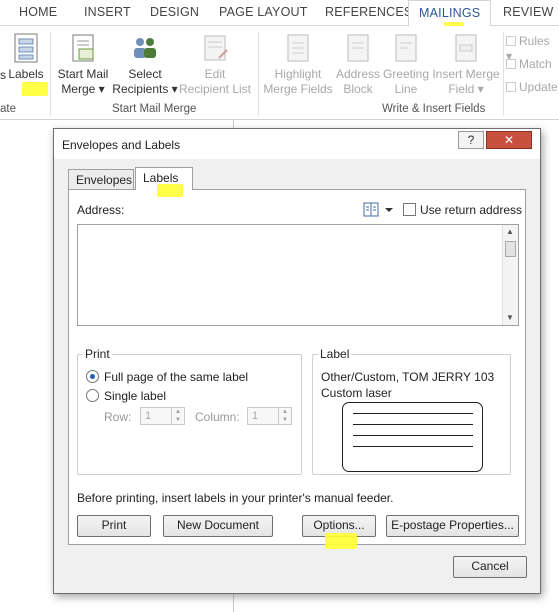  Describe the element at coordinates (297, 144) in the screenshot. I see `dialog-titlebar: Envelopes and Labels ? ✕` at that location.